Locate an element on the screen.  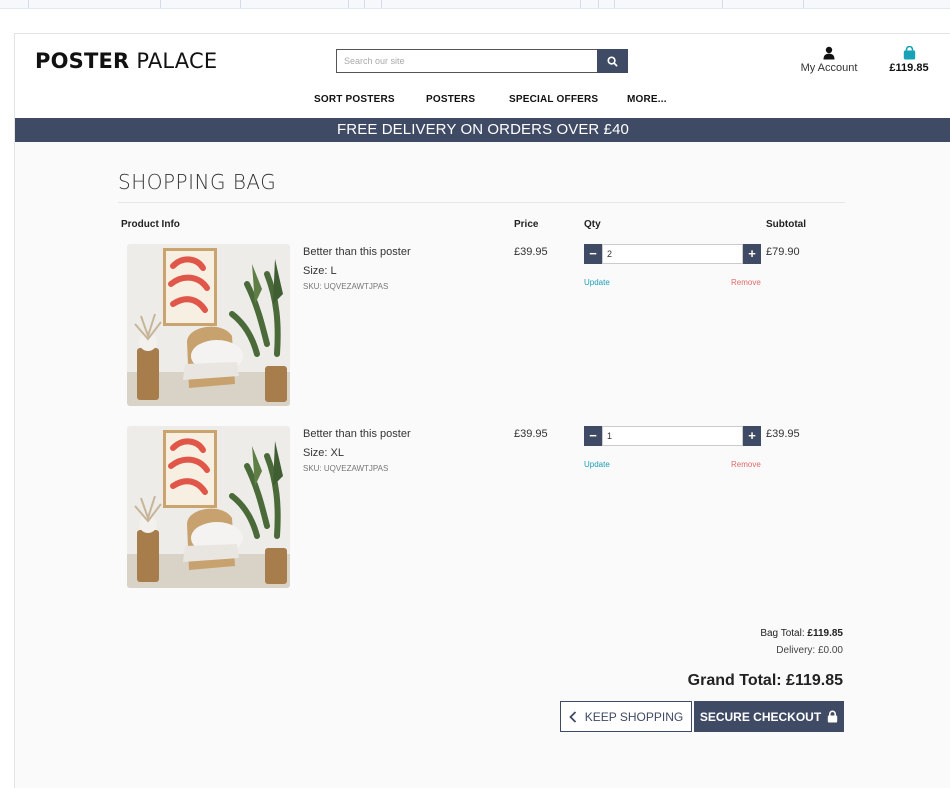
search-icon is located at coordinates (612, 61).